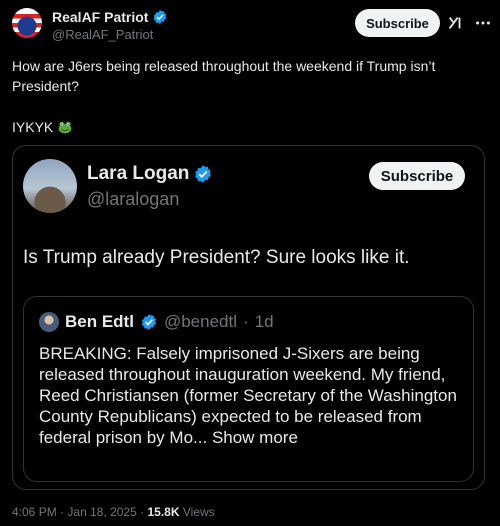 The height and width of the screenshot is (526, 500). What do you see at coordinates (33, 127) in the screenshot?
I see `post-text-iykyk: IYKYK` at bounding box center [33, 127].